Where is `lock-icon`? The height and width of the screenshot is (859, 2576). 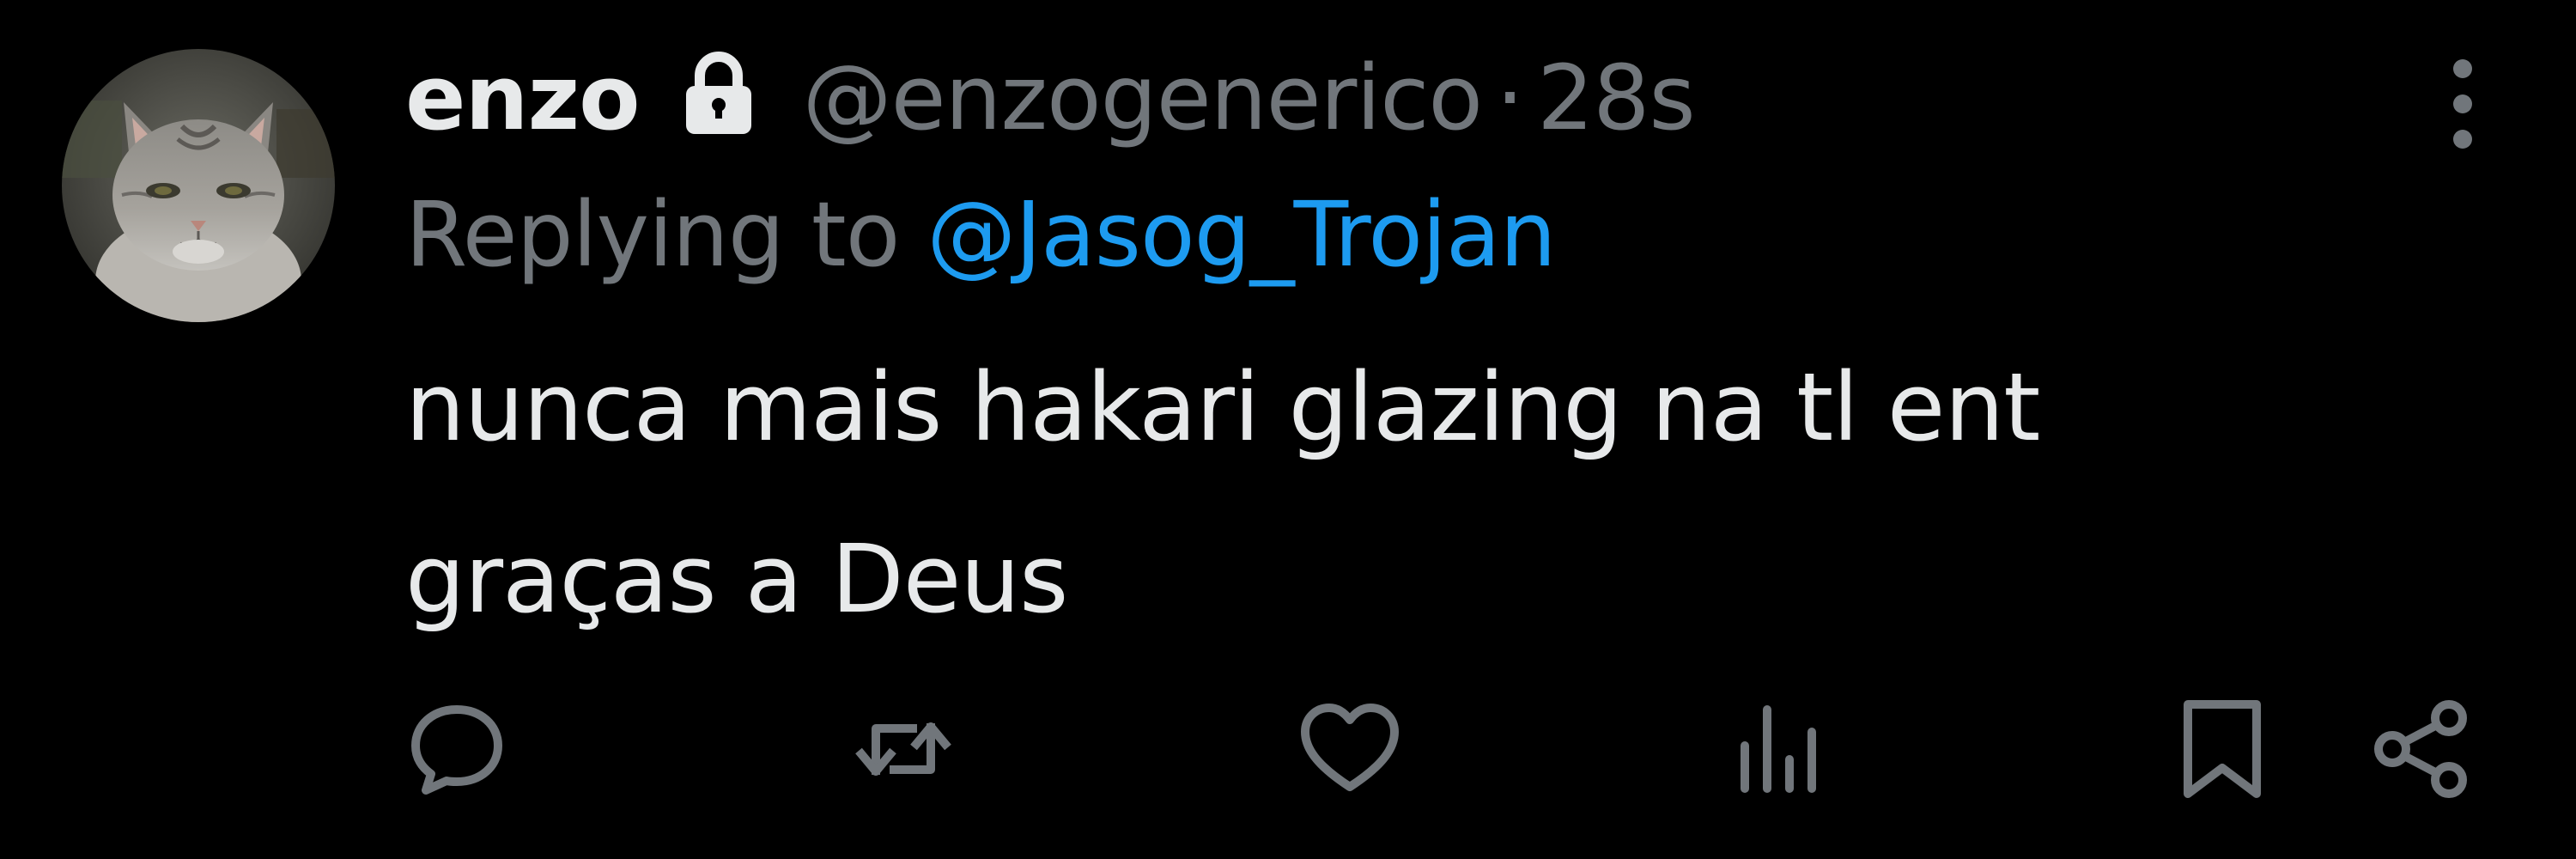 lock-icon is located at coordinates (718, 94).